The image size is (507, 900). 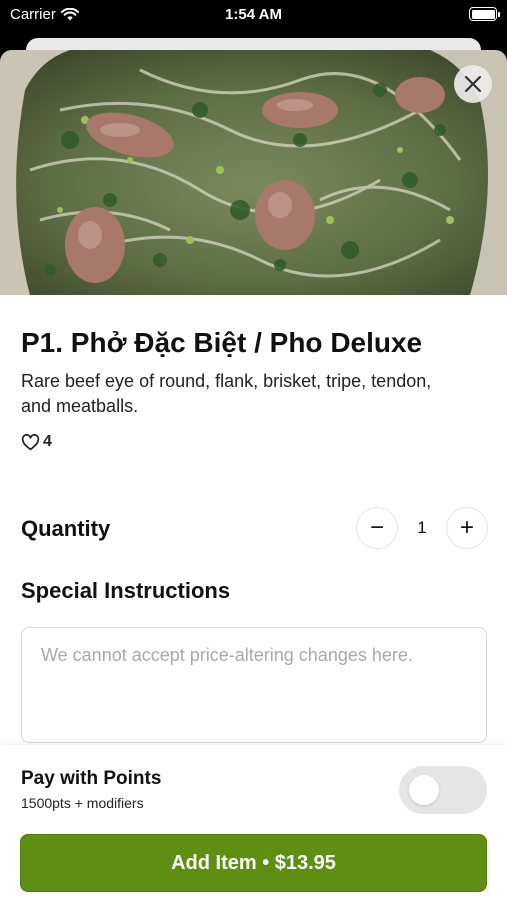 I want to click on quantity-stepper: − 1 +, so click(x=422, y=529).